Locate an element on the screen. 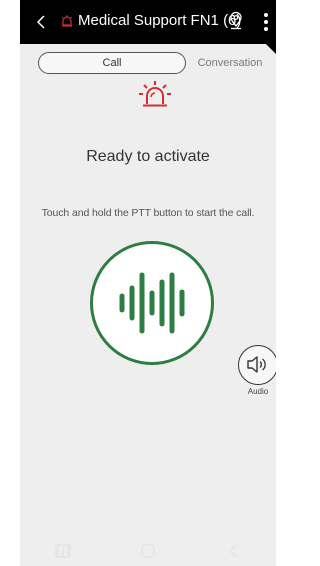 The image size is (320, 566). audio-button is located at coordinates (257, 365).